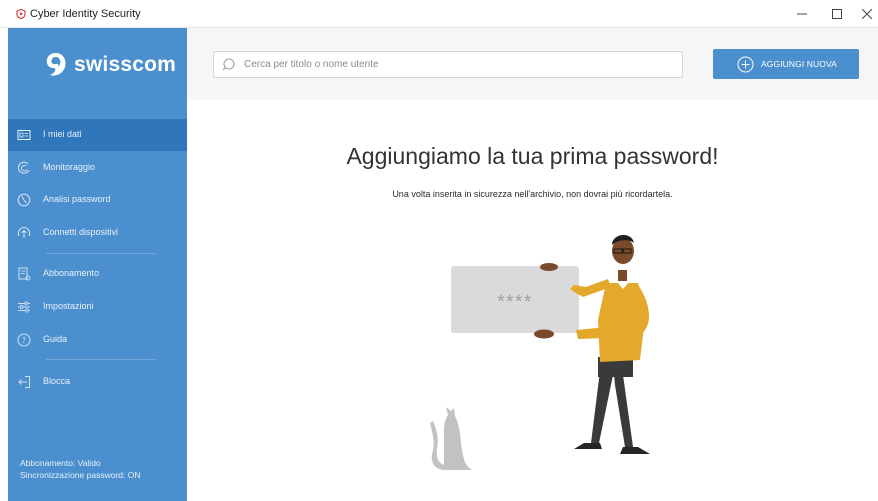 This screenshot has width=878, height=501. I want to click on password-mask-text: ****, so click(515, 302).